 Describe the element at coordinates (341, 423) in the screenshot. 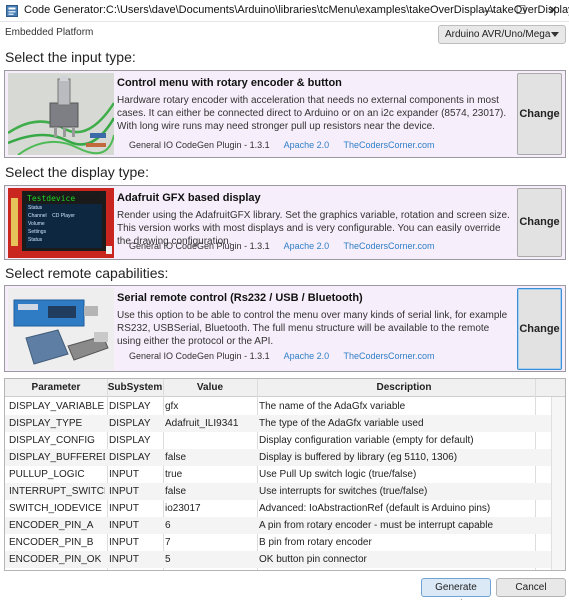

I see `table-cell: The type of the AdaGfx variable used` at that location.